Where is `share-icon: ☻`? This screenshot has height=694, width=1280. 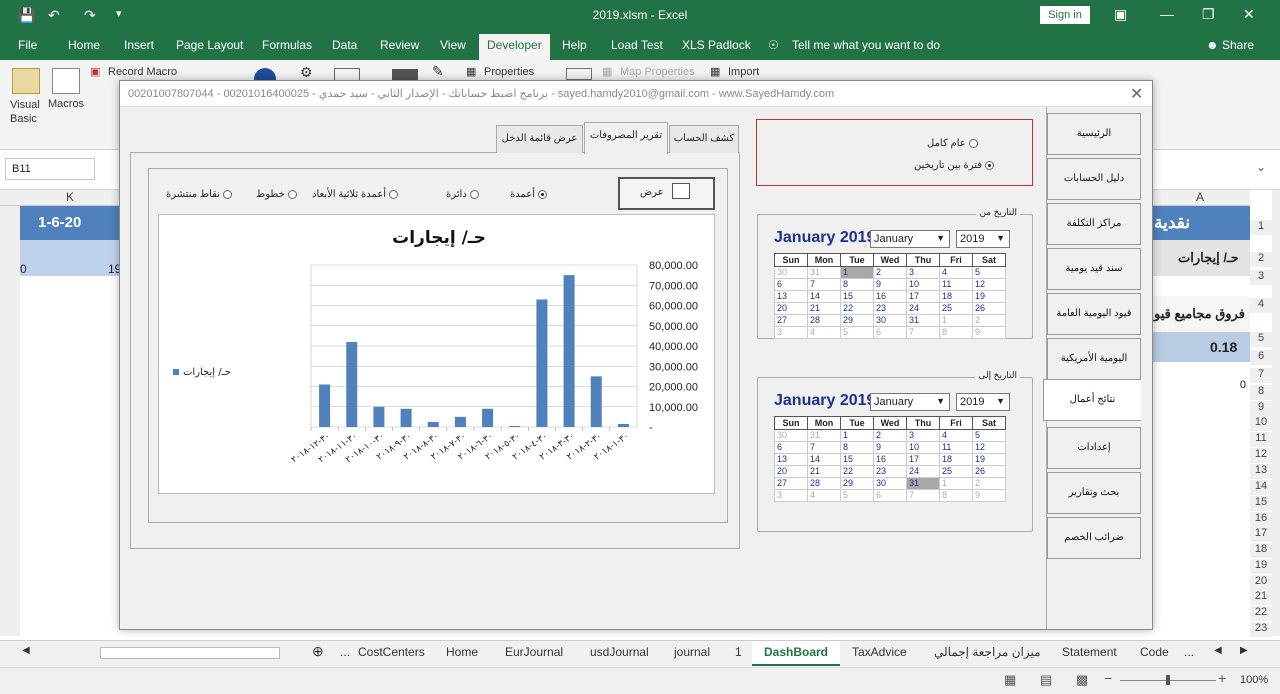
share-icon: ☻ is located at coordinates (1212, 45).